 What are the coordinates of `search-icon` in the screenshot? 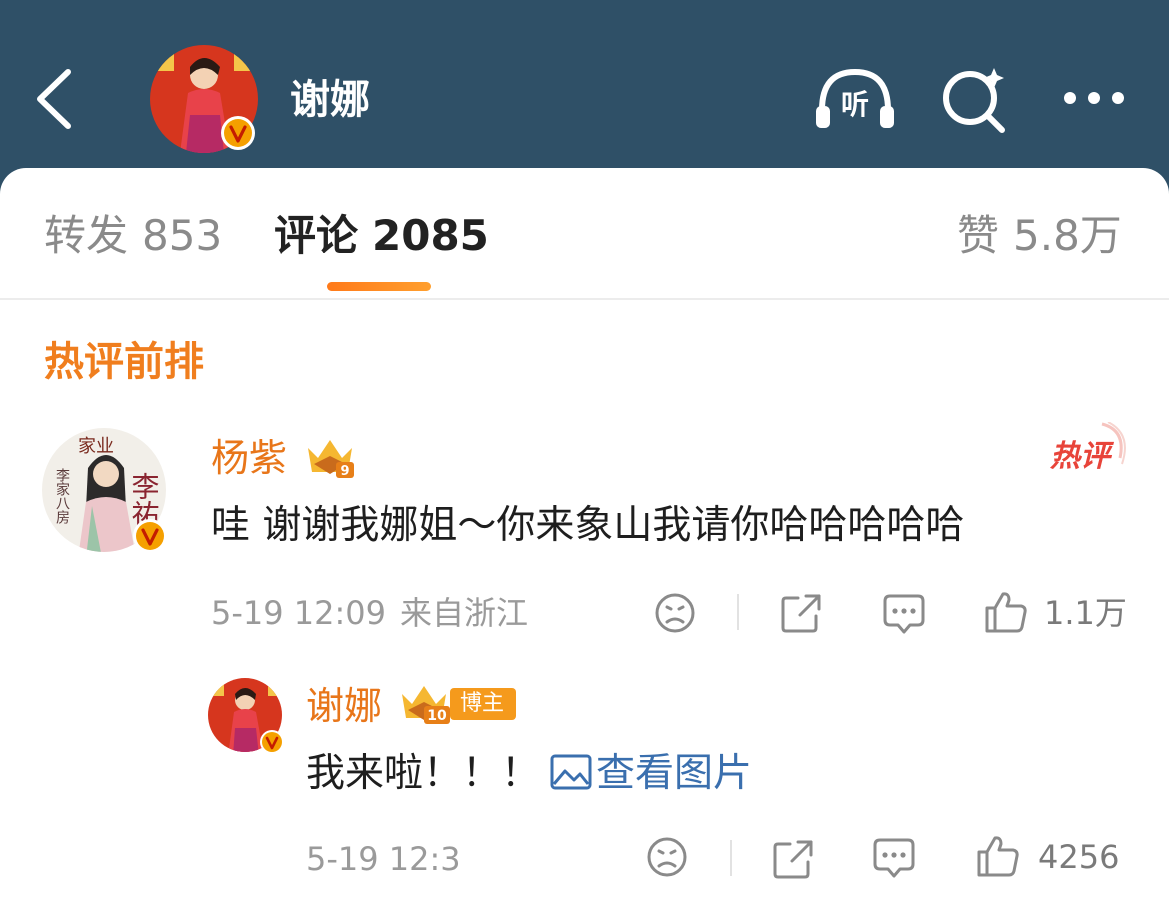 It's located at (975, 99).